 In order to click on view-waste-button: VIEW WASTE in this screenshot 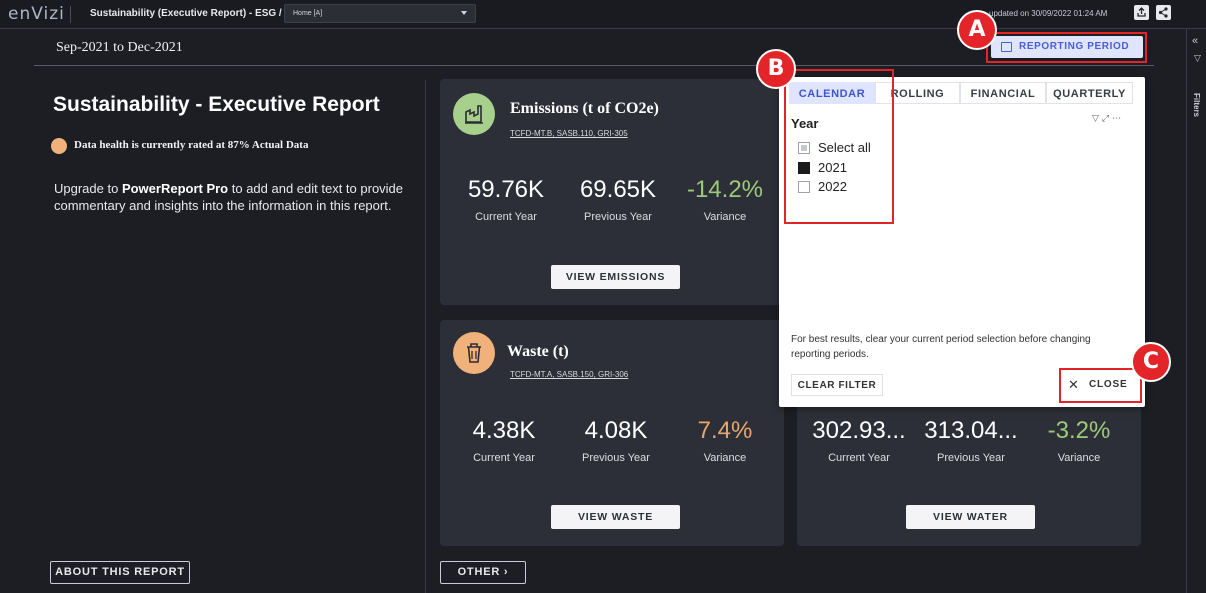, I will do `click(615, 517)`.